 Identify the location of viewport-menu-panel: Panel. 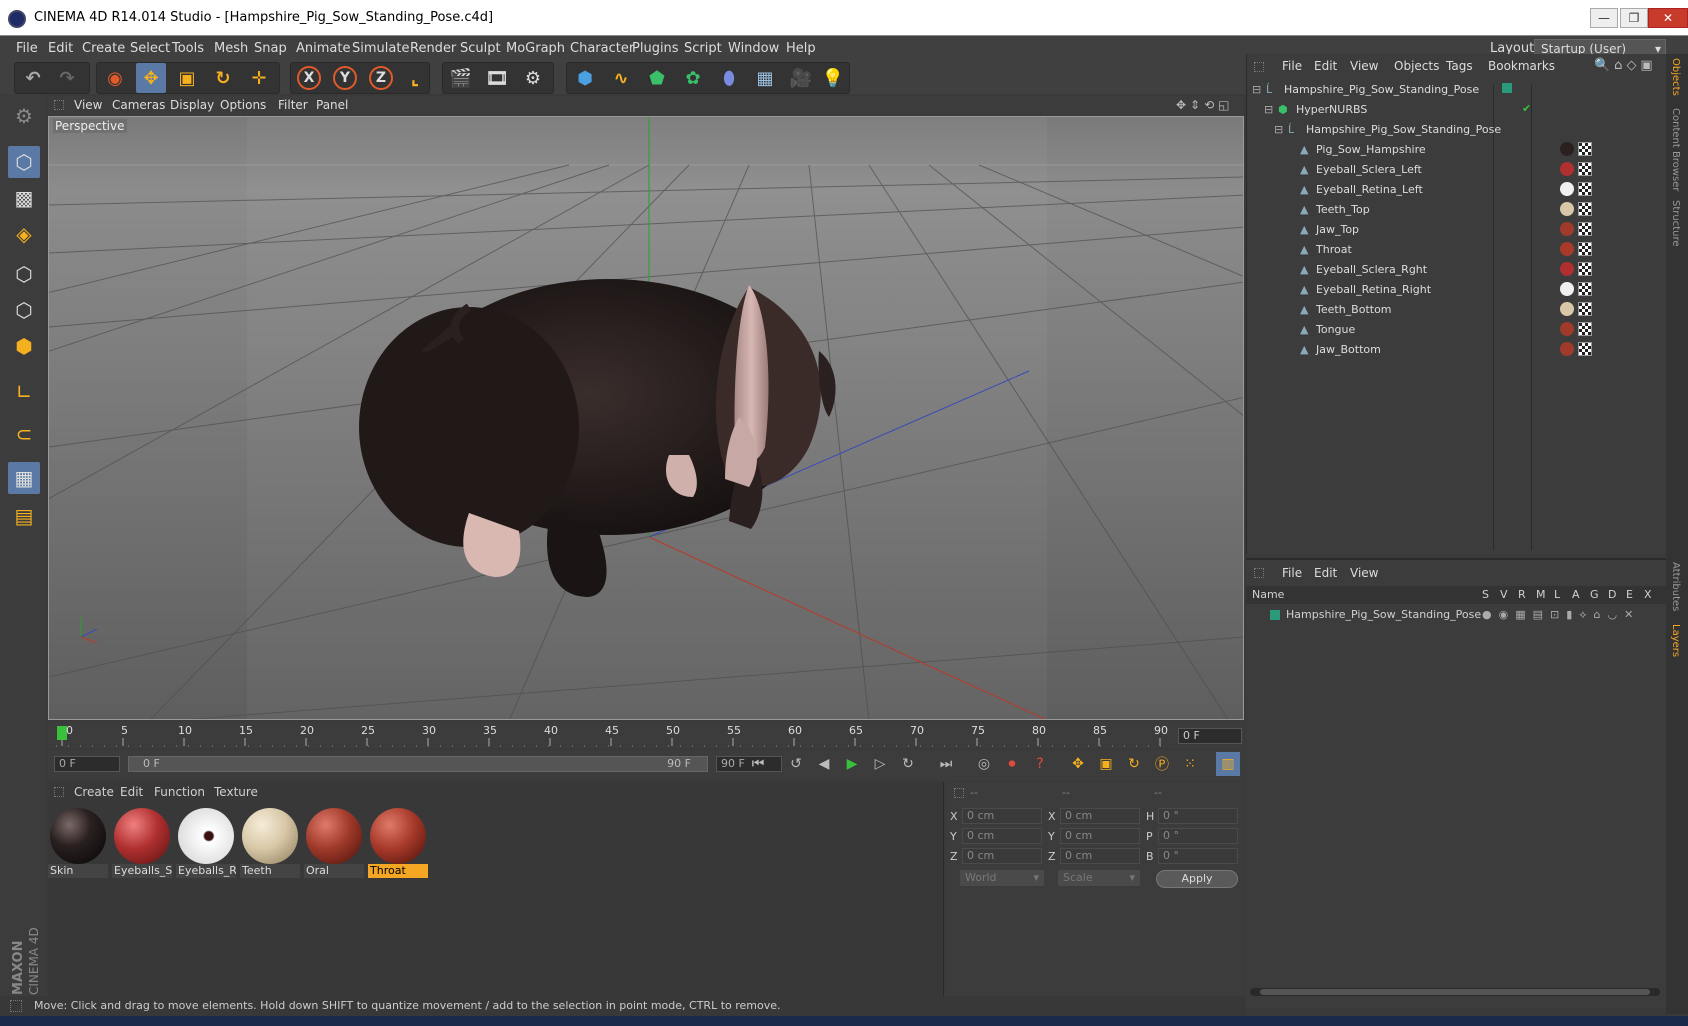
(332, 105).